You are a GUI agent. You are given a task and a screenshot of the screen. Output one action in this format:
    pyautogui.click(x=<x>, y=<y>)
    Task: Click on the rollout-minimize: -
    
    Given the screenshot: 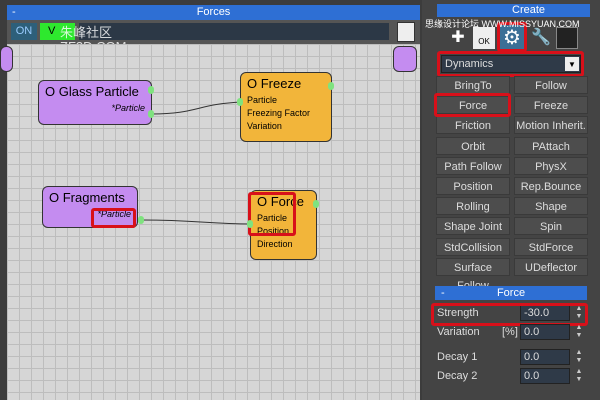 What is the action you would take?
    pyautogui.click(x=443, y=293)
    